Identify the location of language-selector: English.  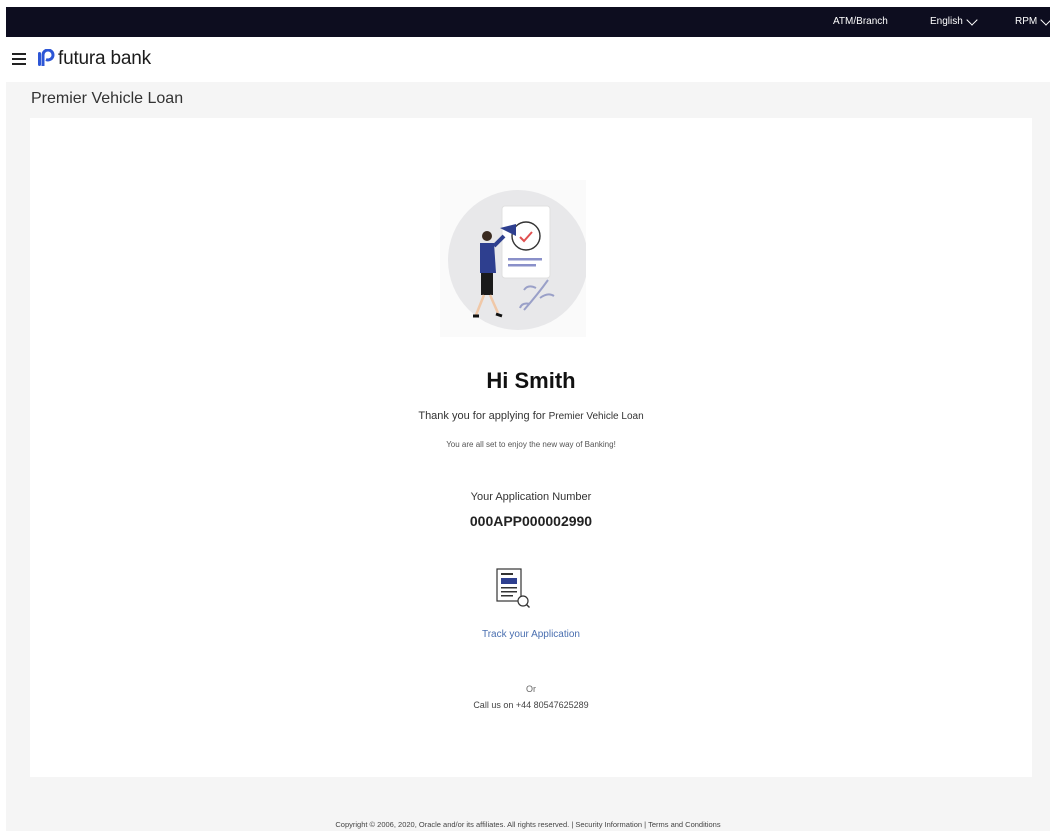
(954, 22).